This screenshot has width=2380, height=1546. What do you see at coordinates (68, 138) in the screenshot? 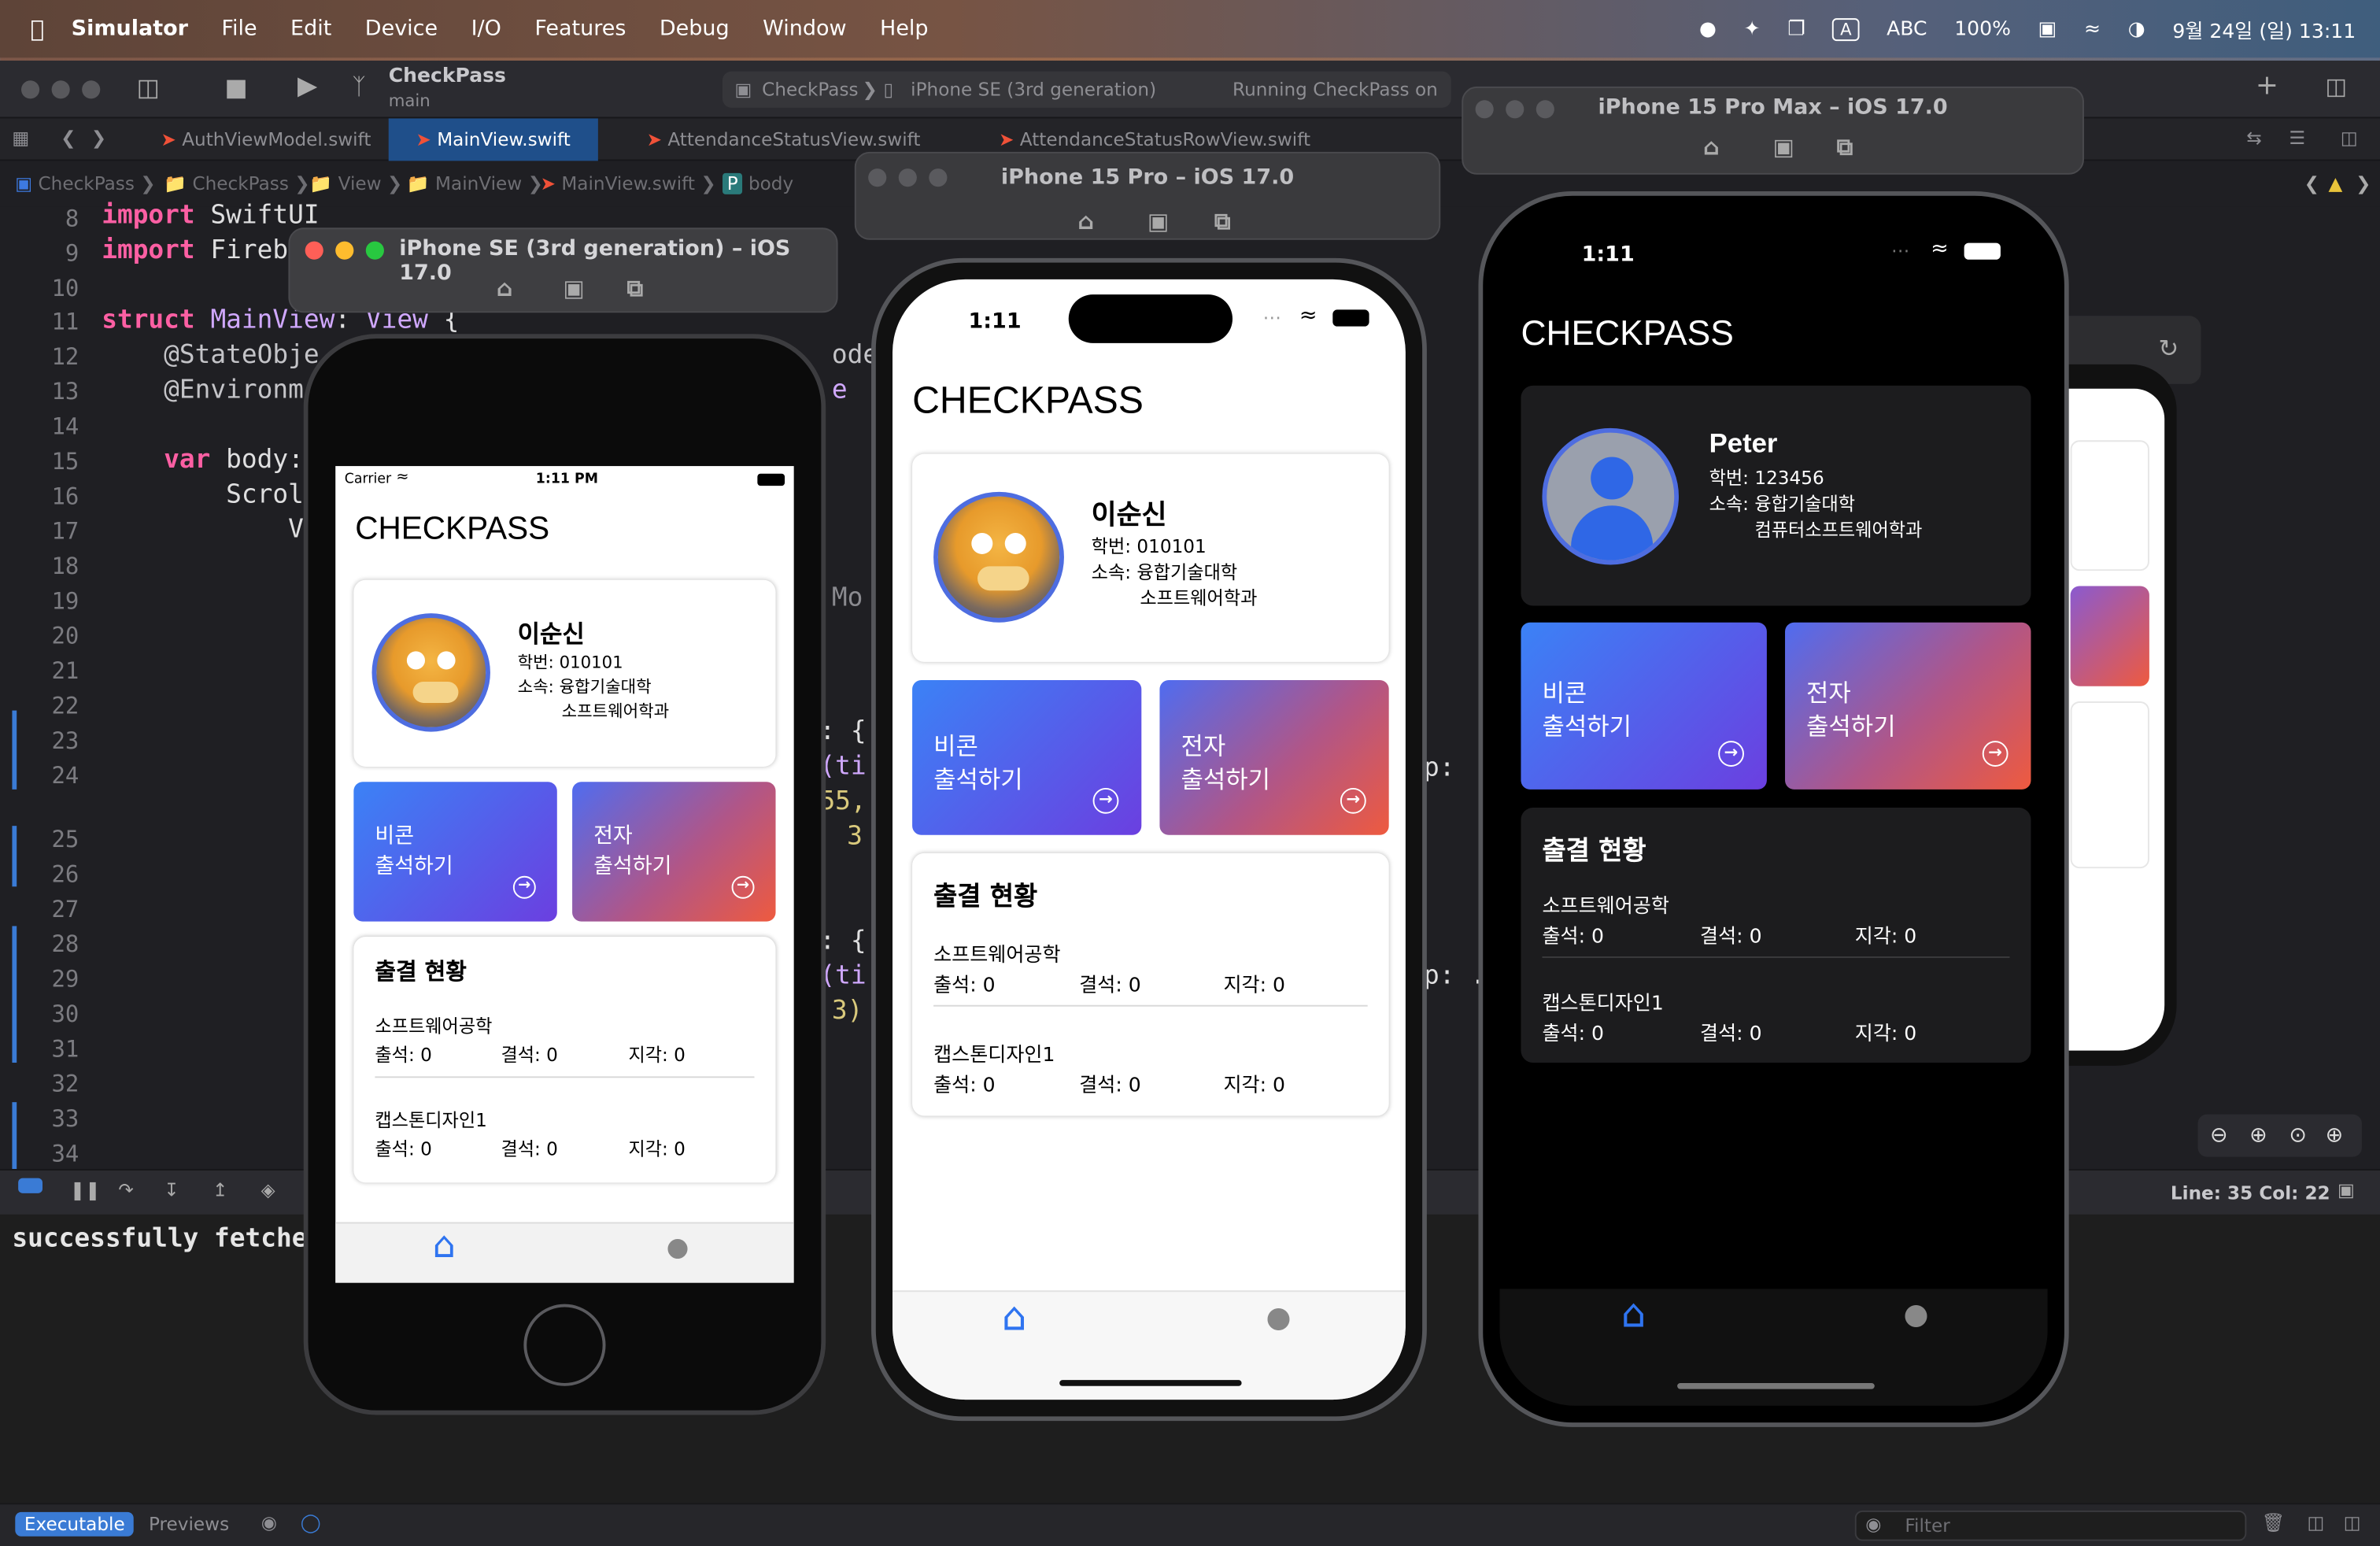
I see `back-icon: ❮` at bounding box center [68, 138].